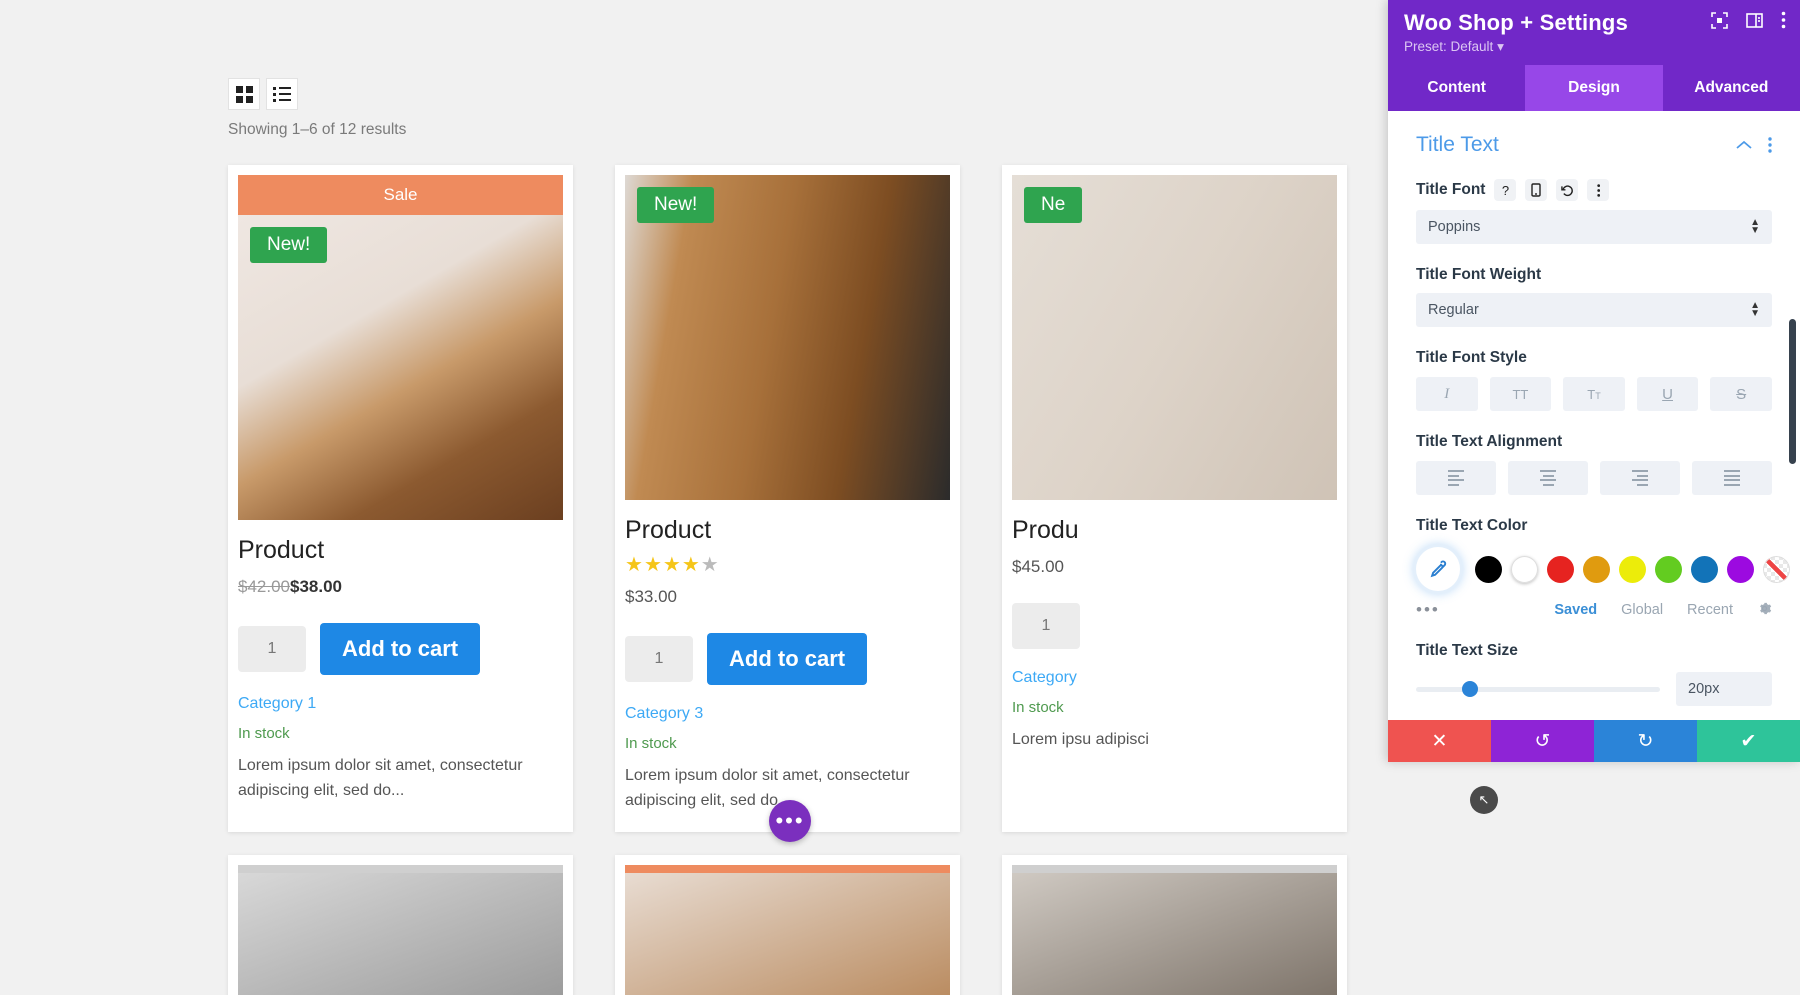  I want to click on saved-colors-link: Saved, so click(1575, 610).